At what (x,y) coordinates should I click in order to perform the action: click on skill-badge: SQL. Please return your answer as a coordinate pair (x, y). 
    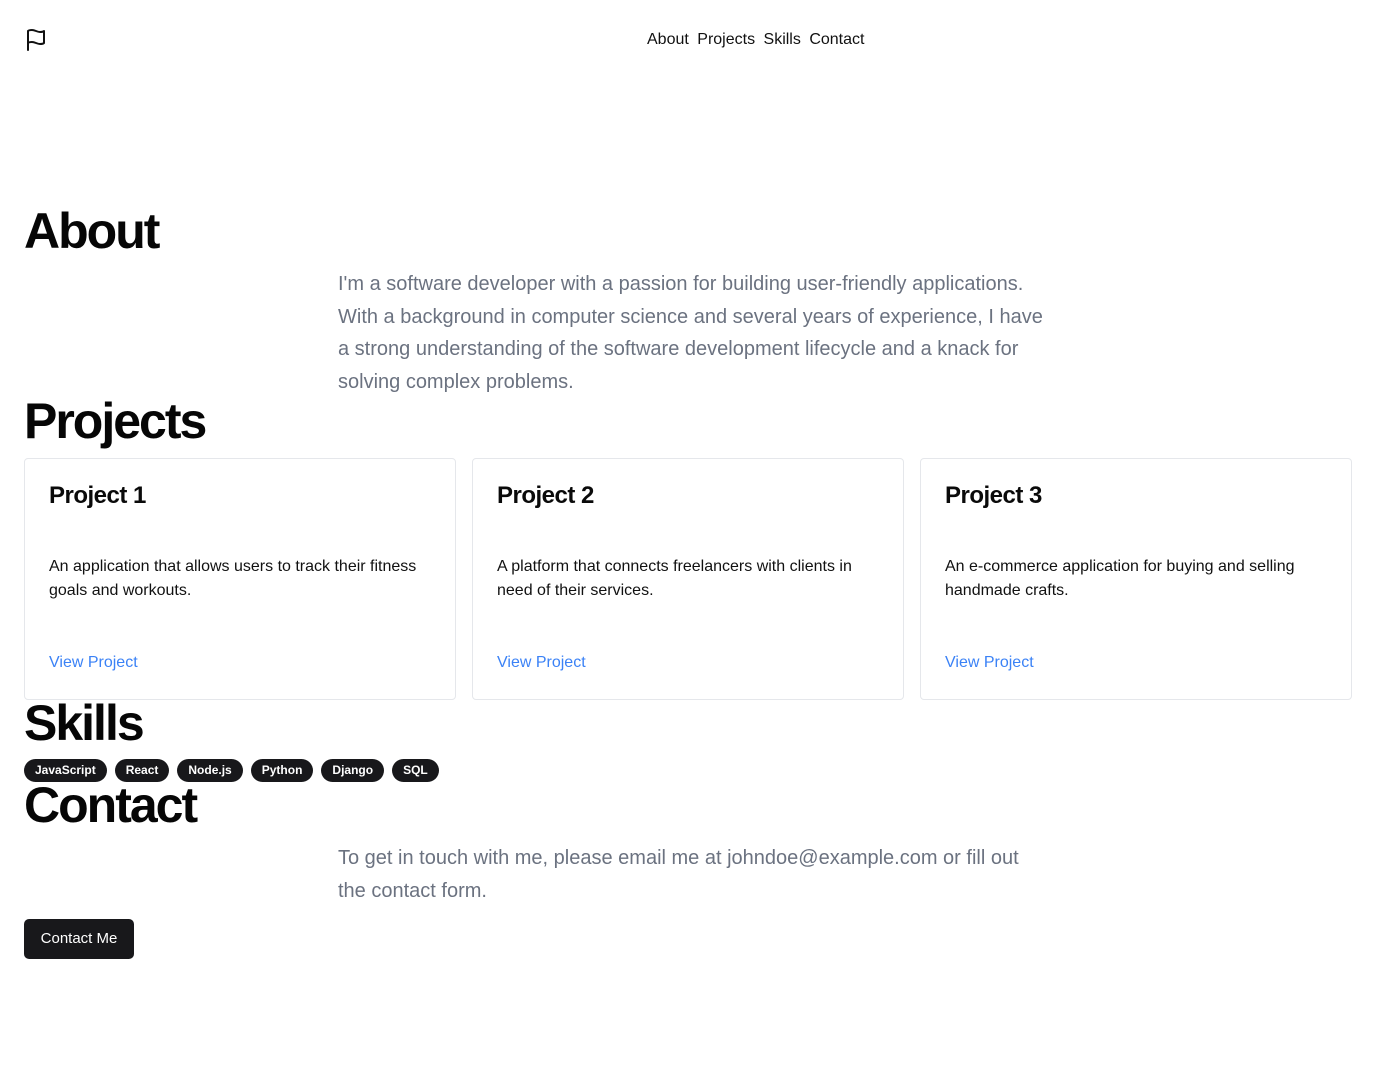
    Looking at the image, I should click on (415, 770).